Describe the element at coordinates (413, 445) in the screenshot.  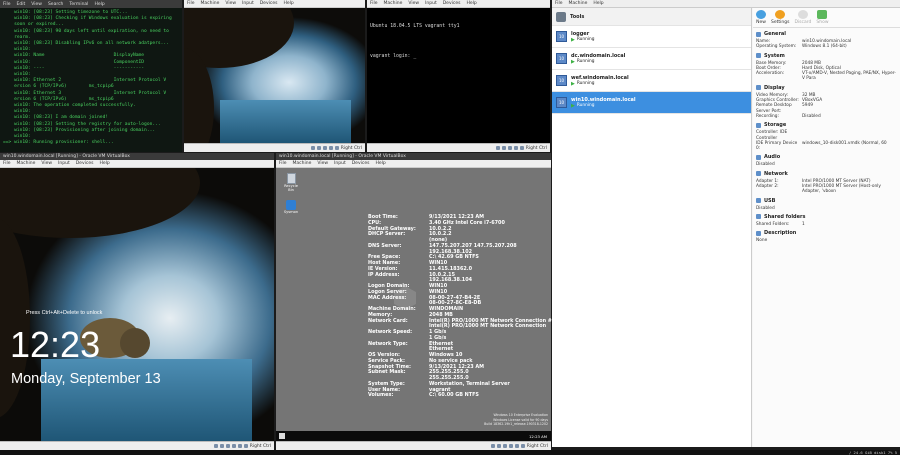
I see `desktop-statusbar: Right Ctrl` at that location.